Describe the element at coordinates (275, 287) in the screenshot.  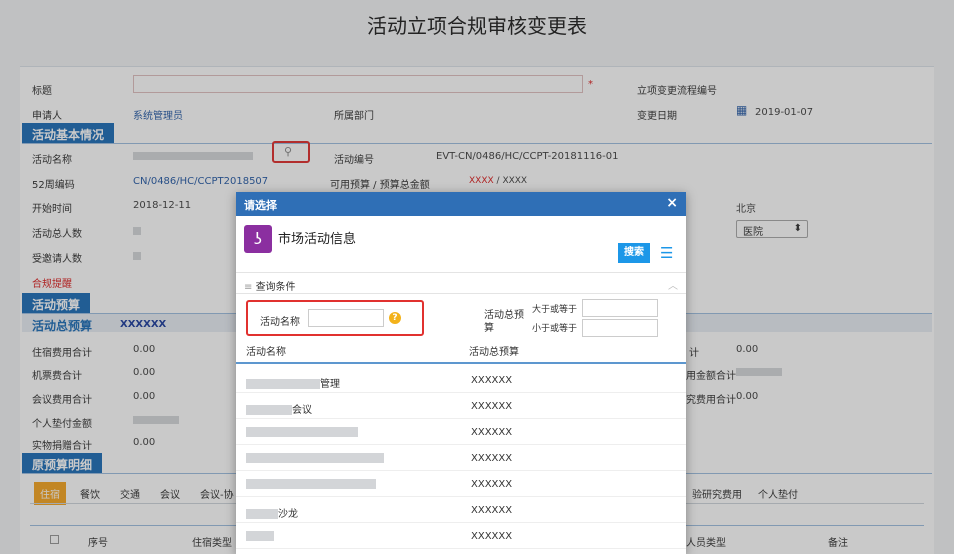
I see `query-label-text: 查询条件` at that location.